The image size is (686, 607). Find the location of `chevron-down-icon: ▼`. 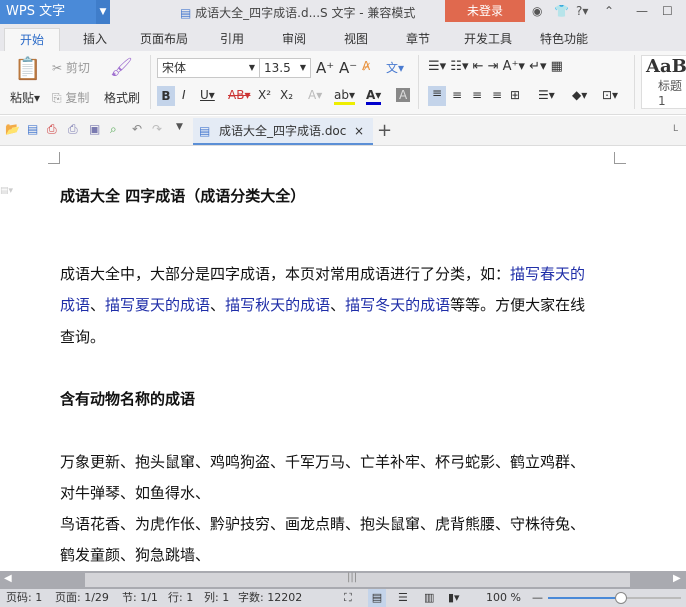

chevron-down-icon: ▼ is located at coordinates (103, 12).